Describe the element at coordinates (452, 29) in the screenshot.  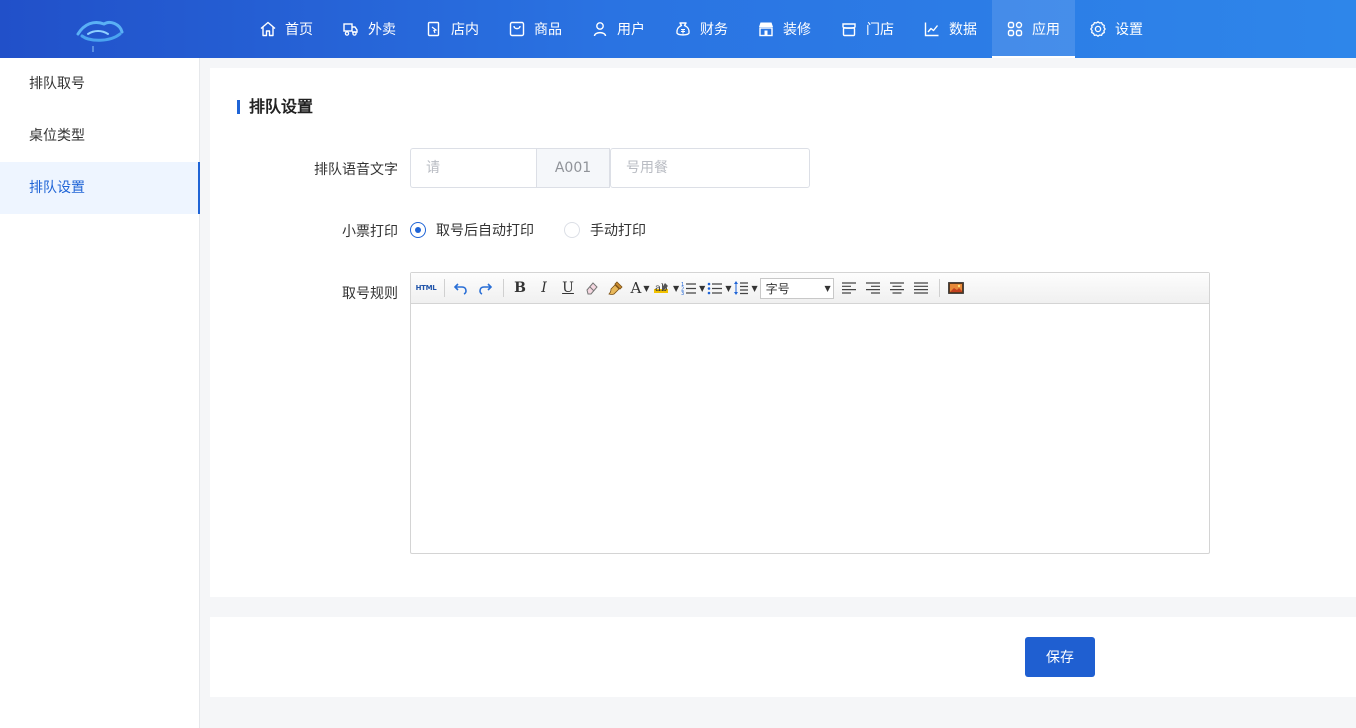
I see `nav-item-dine-in: 店内` at that location.